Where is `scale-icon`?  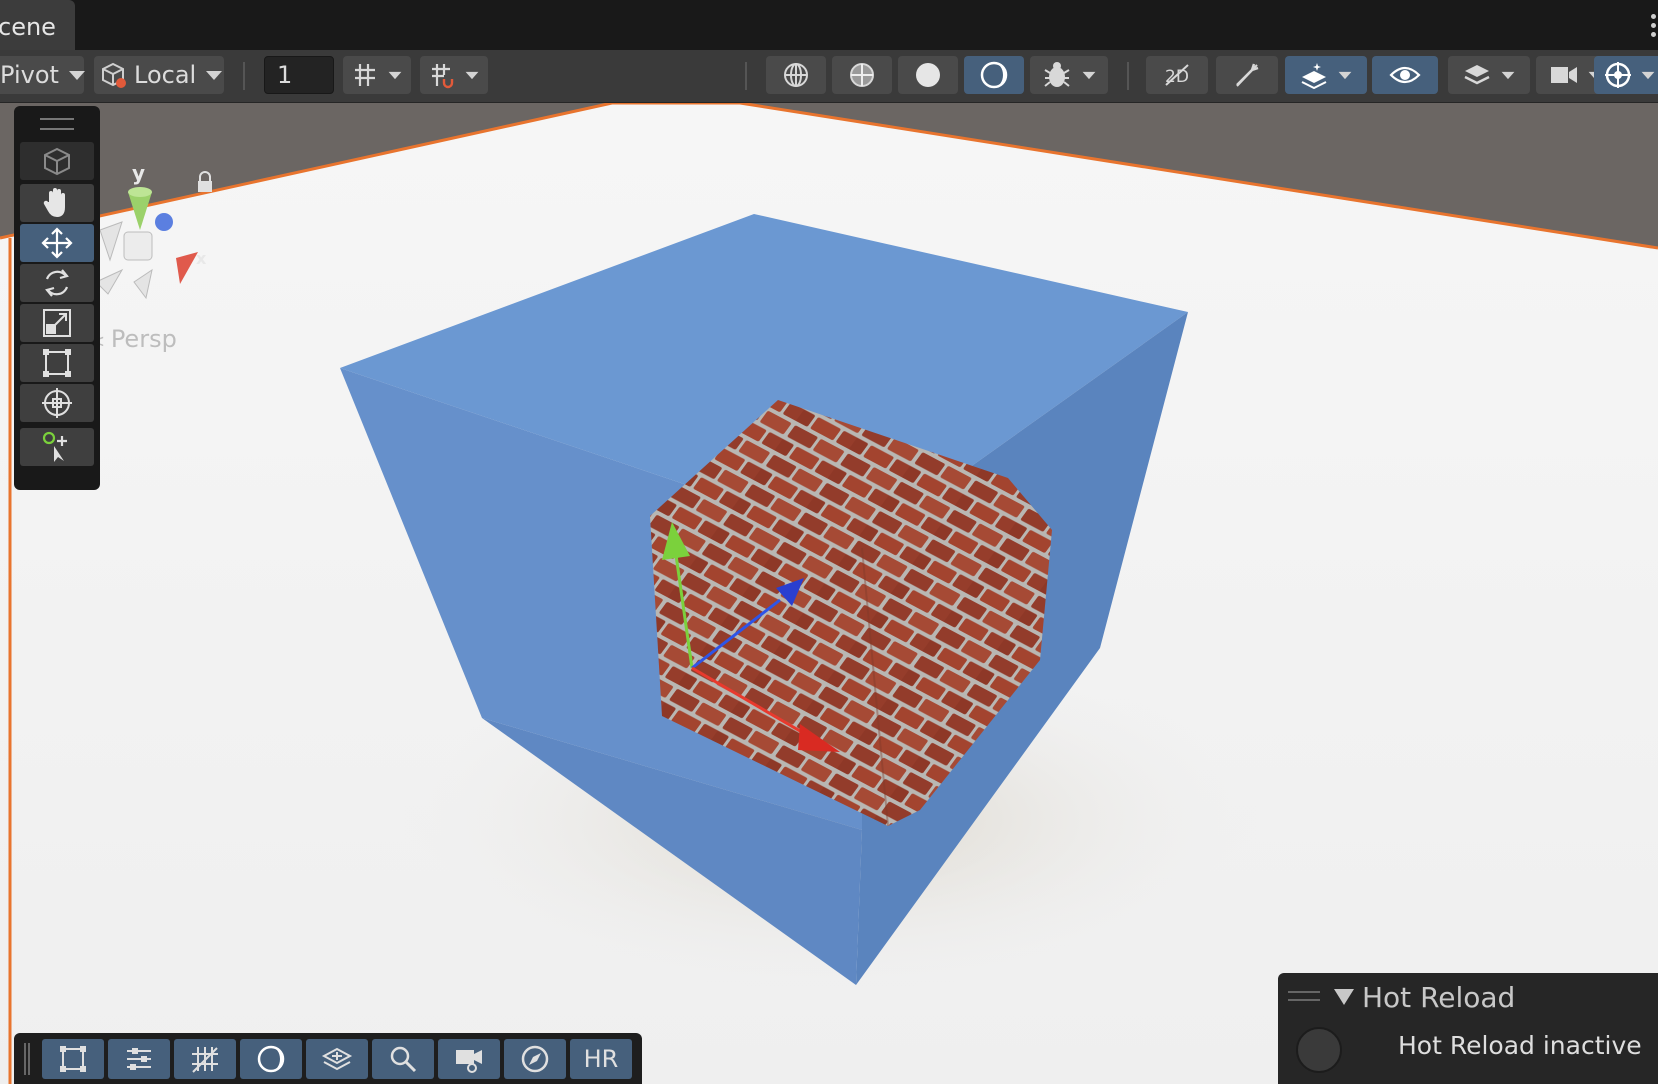
scale-icon is located at coordinates (57, 323).